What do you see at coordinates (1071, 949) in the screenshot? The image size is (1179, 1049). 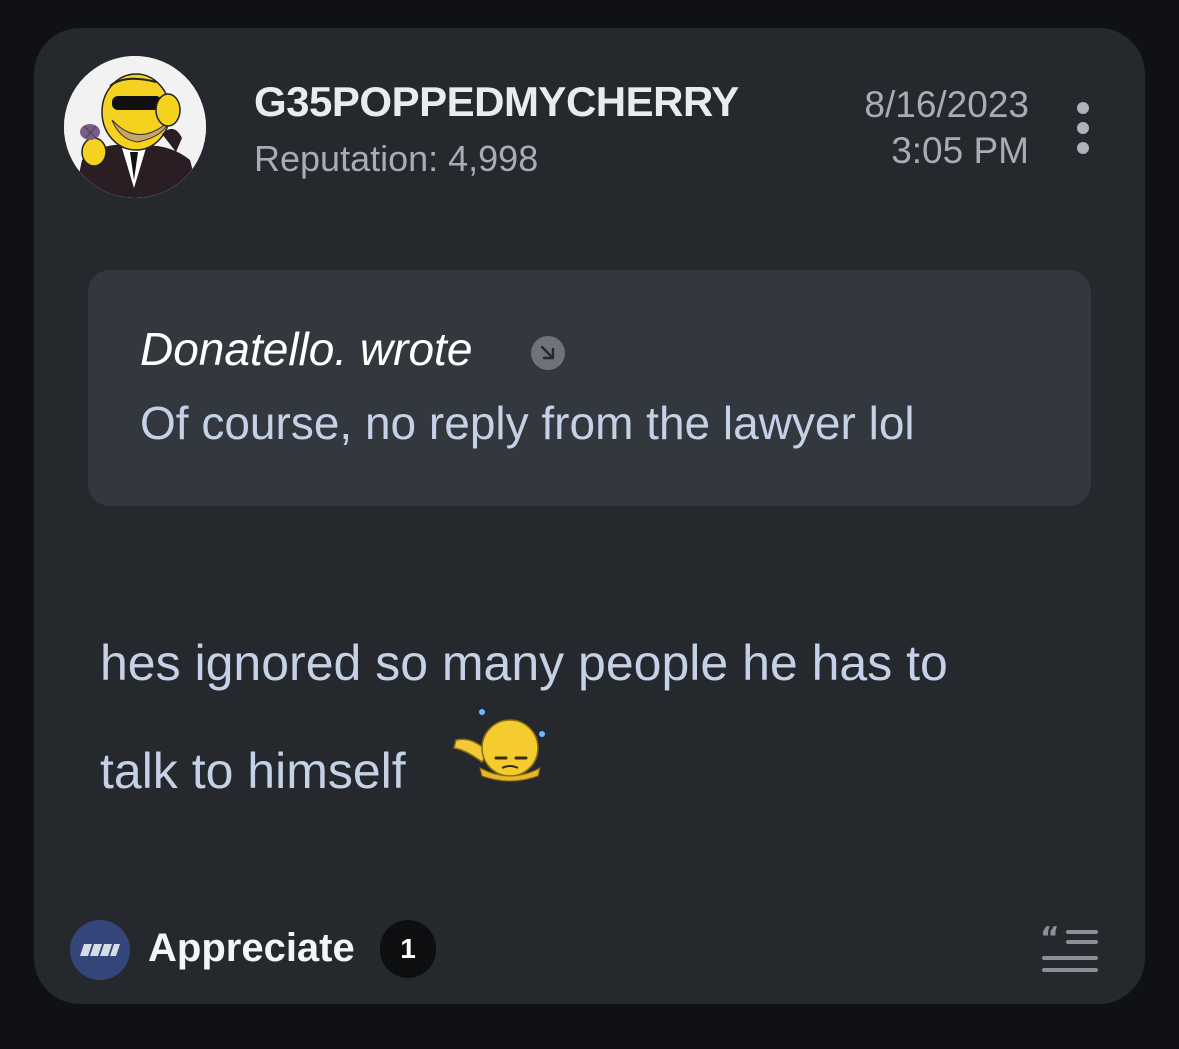 I see `quote-reply-icon: “` at bounding box center [1071, 949].